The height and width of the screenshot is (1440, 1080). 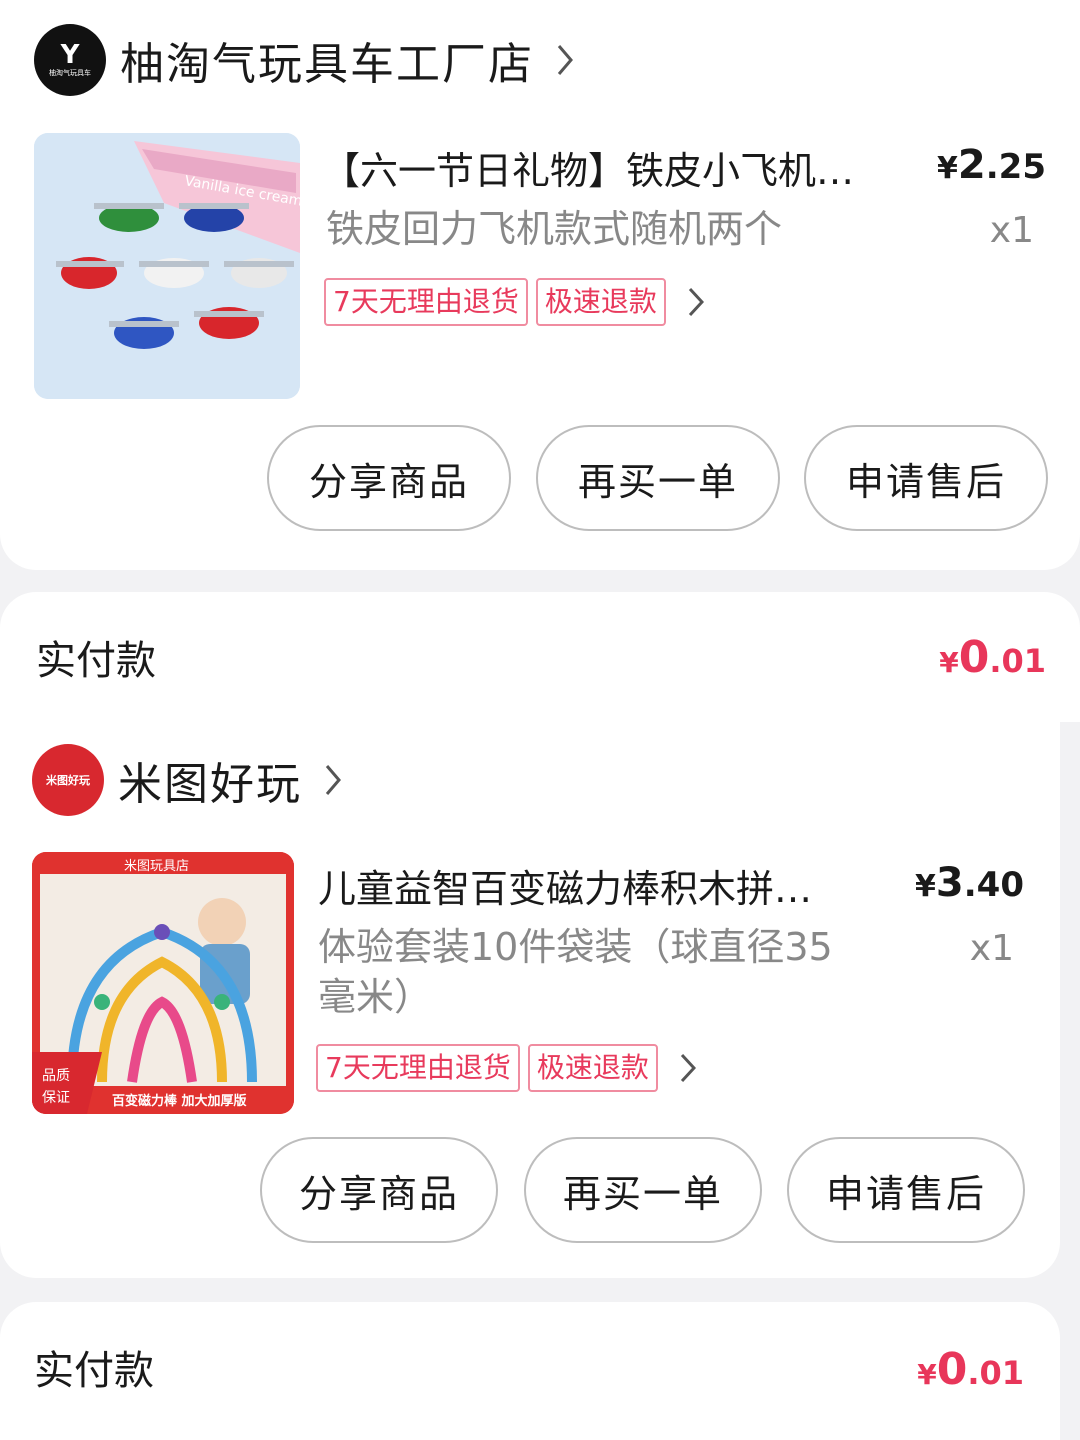 What do you see at coordinates (540, 657) in the screenshot?
I see `payment-row-1: 实付款 ¥0.01` at bounding box center [540, 657].